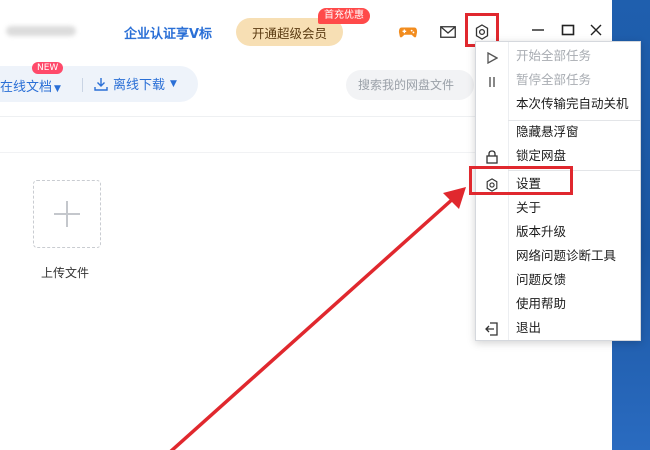 The width and height of the screenshot is (650, 450). What do you see at coordinates (521, 180) in the screenshot?
I see `settings-highlight-annotation` at bounding box center [521, 180].